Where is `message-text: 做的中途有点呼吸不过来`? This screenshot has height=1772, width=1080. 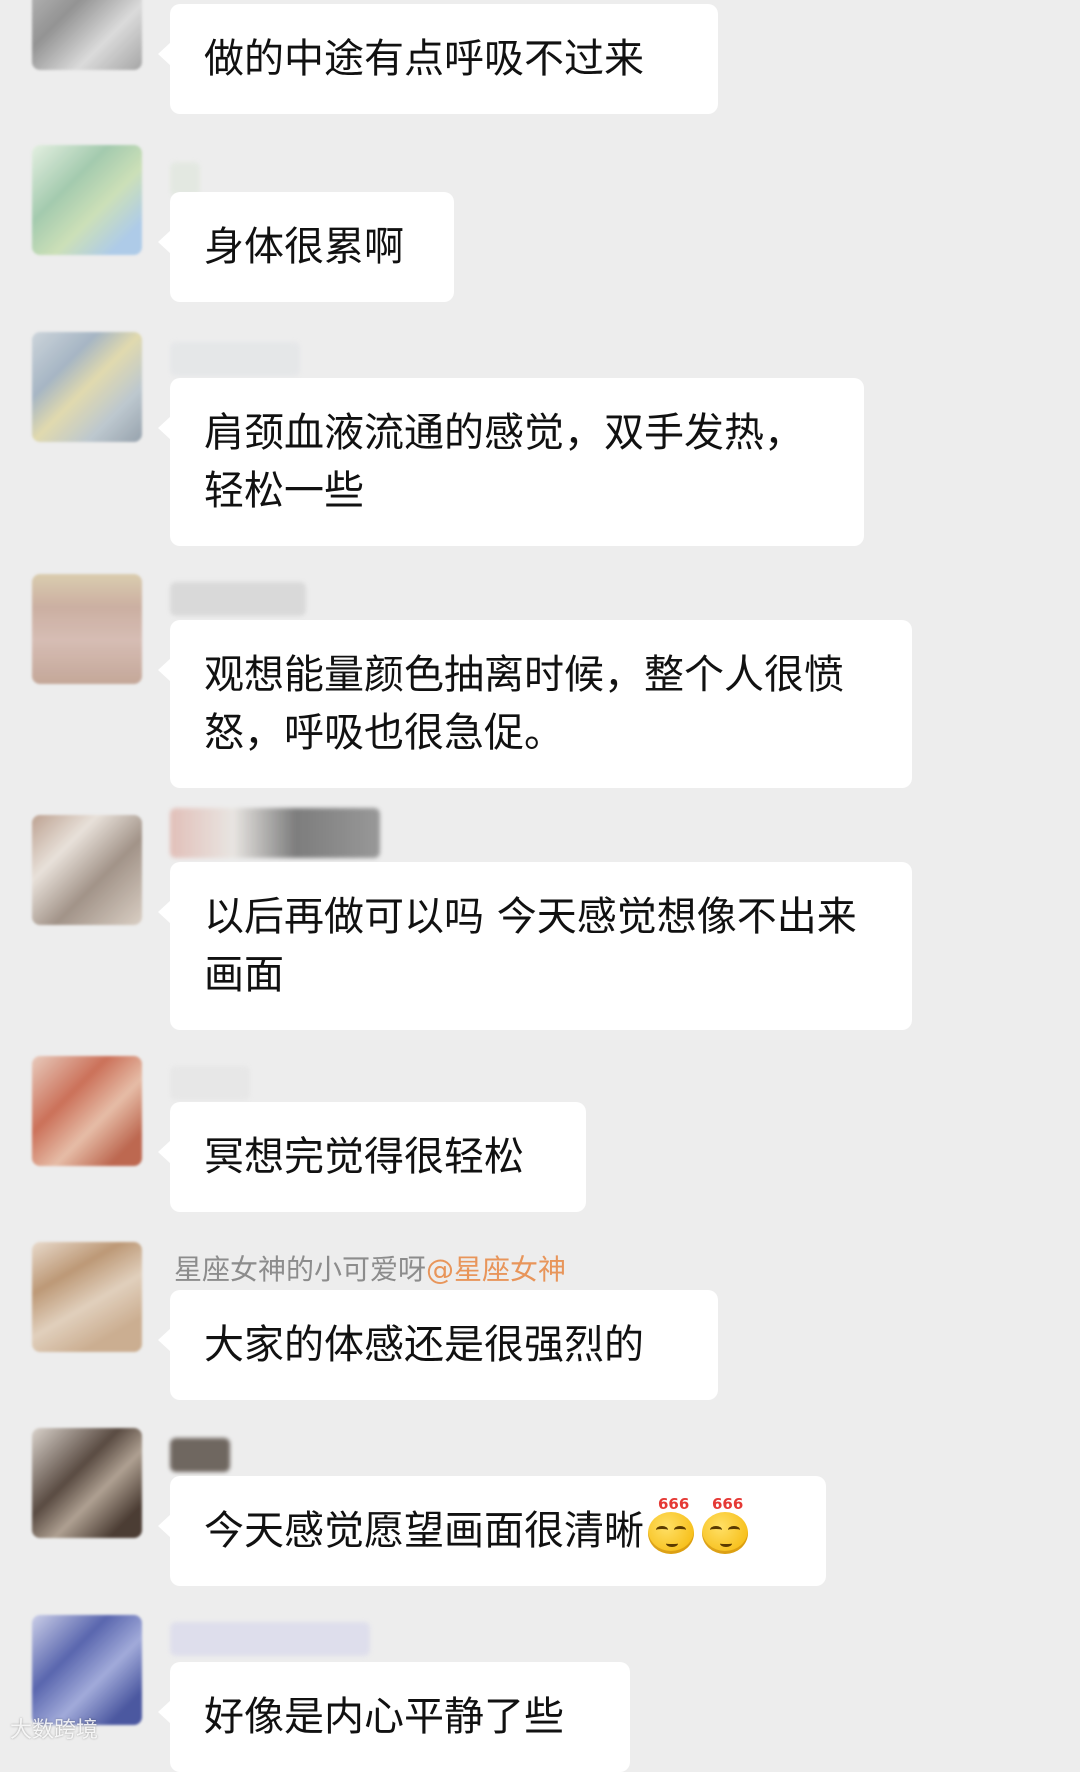
message-text: 做的中途有点呼吸不过来 is located at coordinates (424, 59).